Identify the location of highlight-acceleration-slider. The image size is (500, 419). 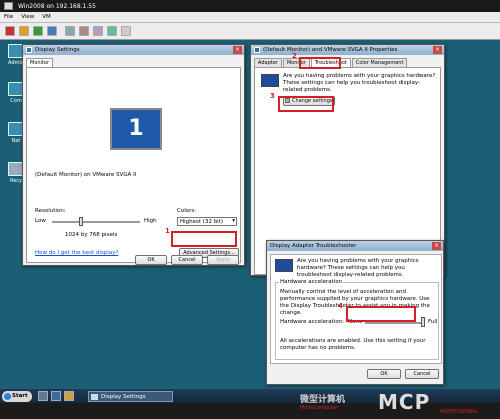
(381, 314).